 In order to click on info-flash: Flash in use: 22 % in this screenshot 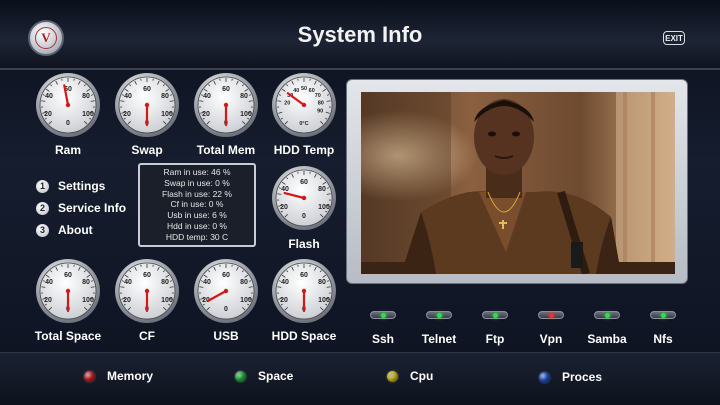, I will do `click(197, 193)`.